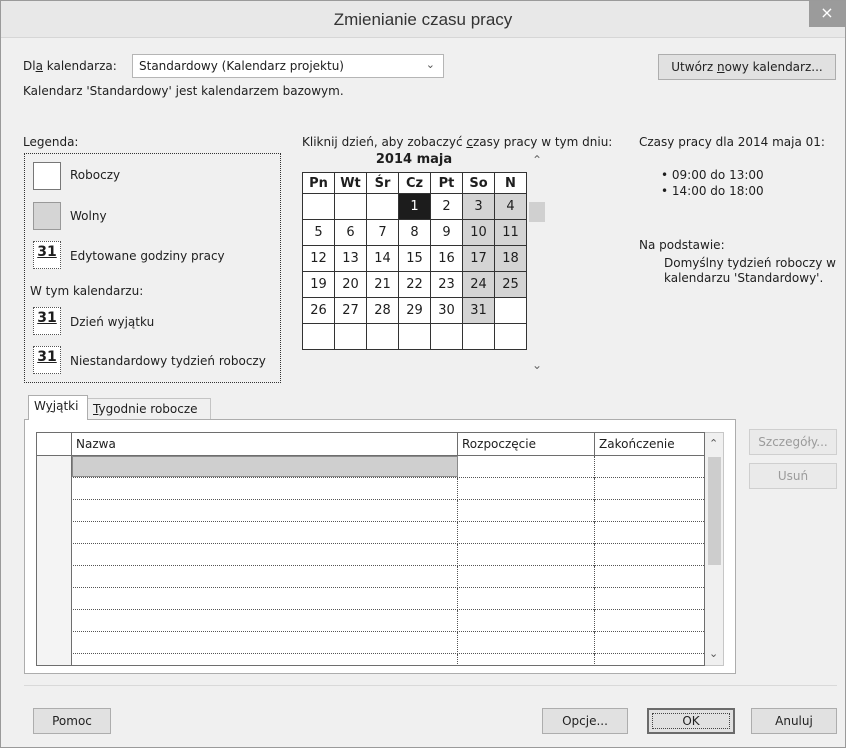 This screenshot has width=846, height=748. Describe the element at coordinates (446, 232) in the screenshot. I see `calendar-day: 9` at that location.